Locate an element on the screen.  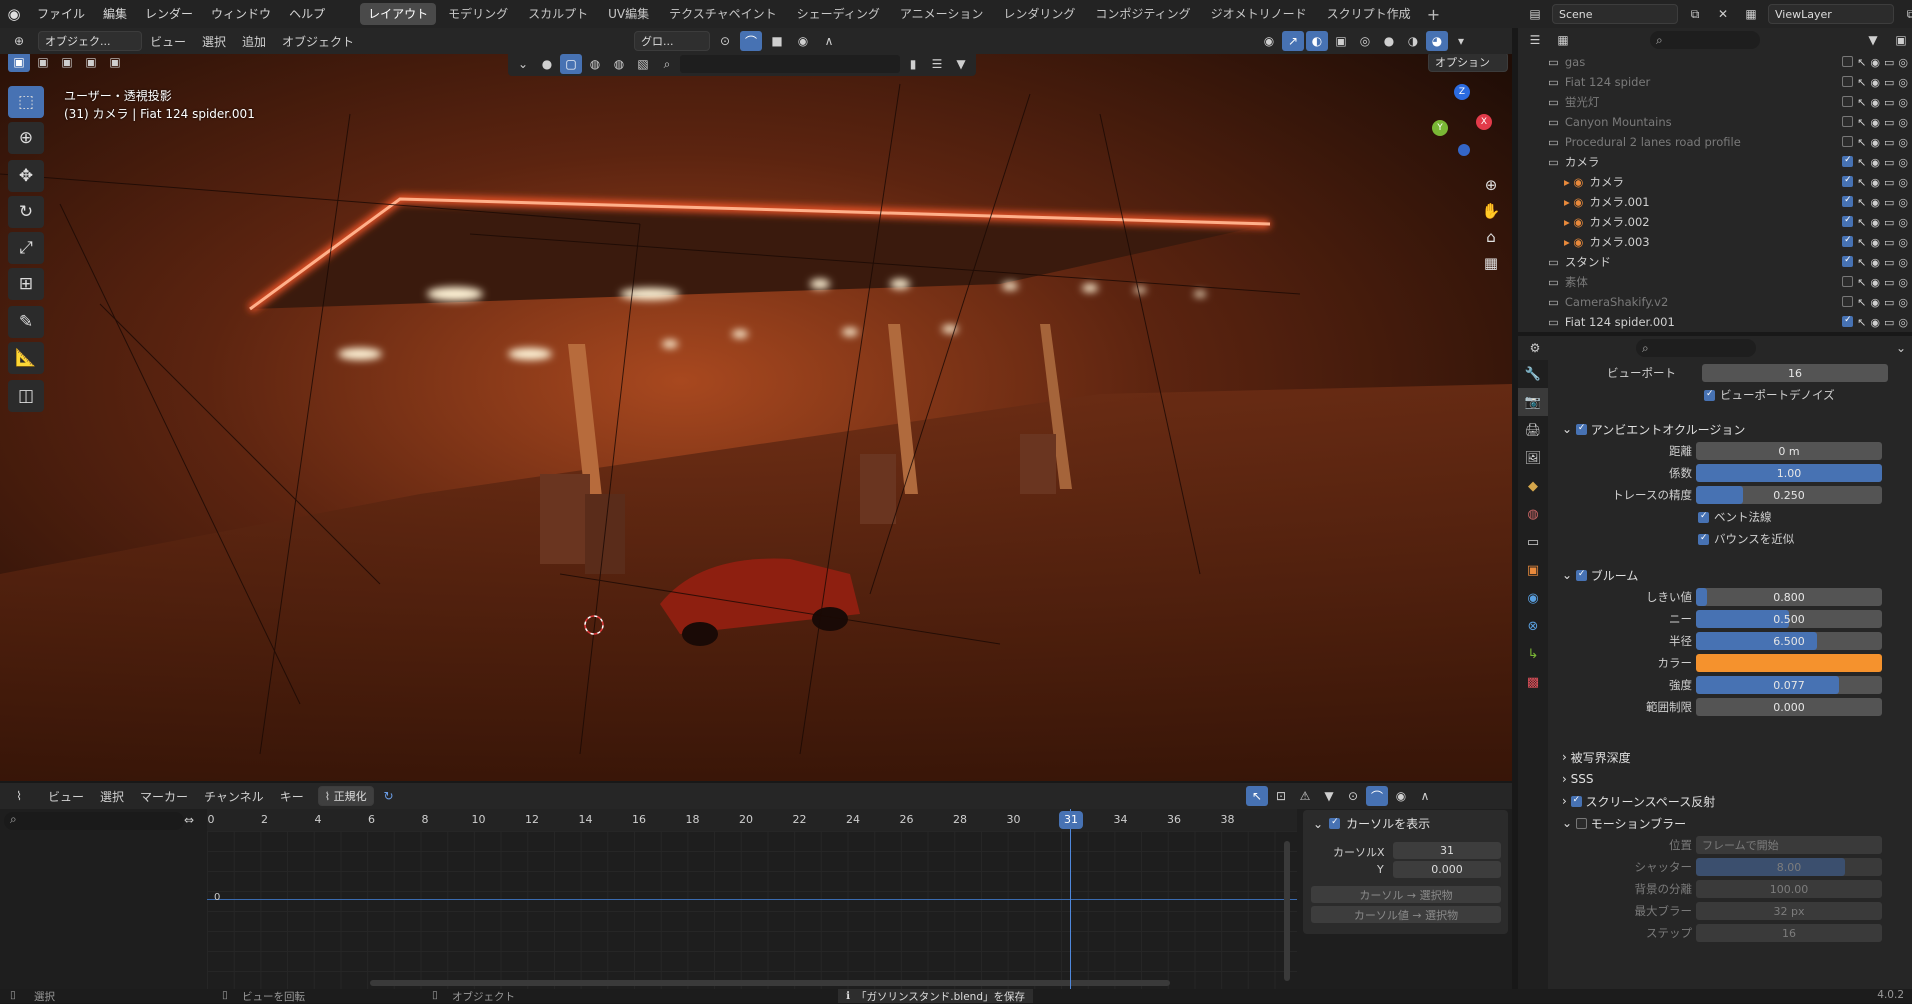
visibility-icon: ◉ is located at coordinates (1269, 41).